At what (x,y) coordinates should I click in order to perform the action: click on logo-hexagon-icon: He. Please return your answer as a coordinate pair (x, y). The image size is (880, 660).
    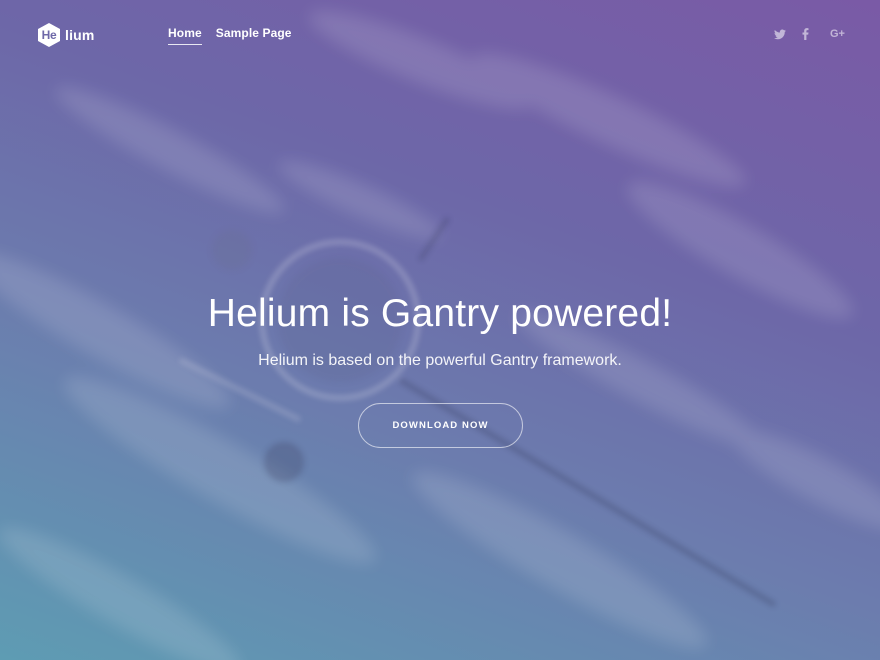
    Looking at the image, I should click on (49, 35).